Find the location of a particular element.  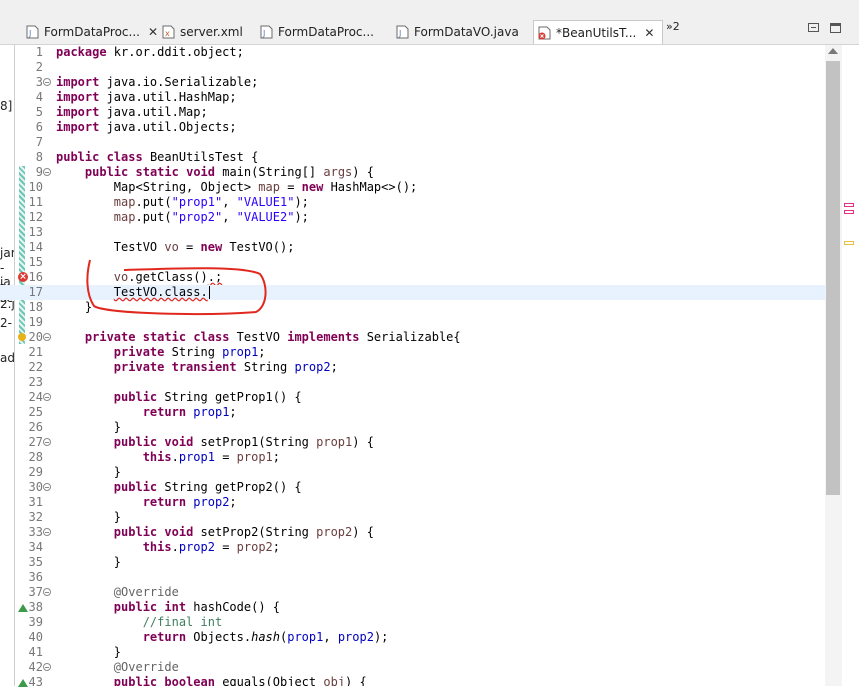

code-line: 28 this.prop1 = prop1; is located at coordinates (412, 457).